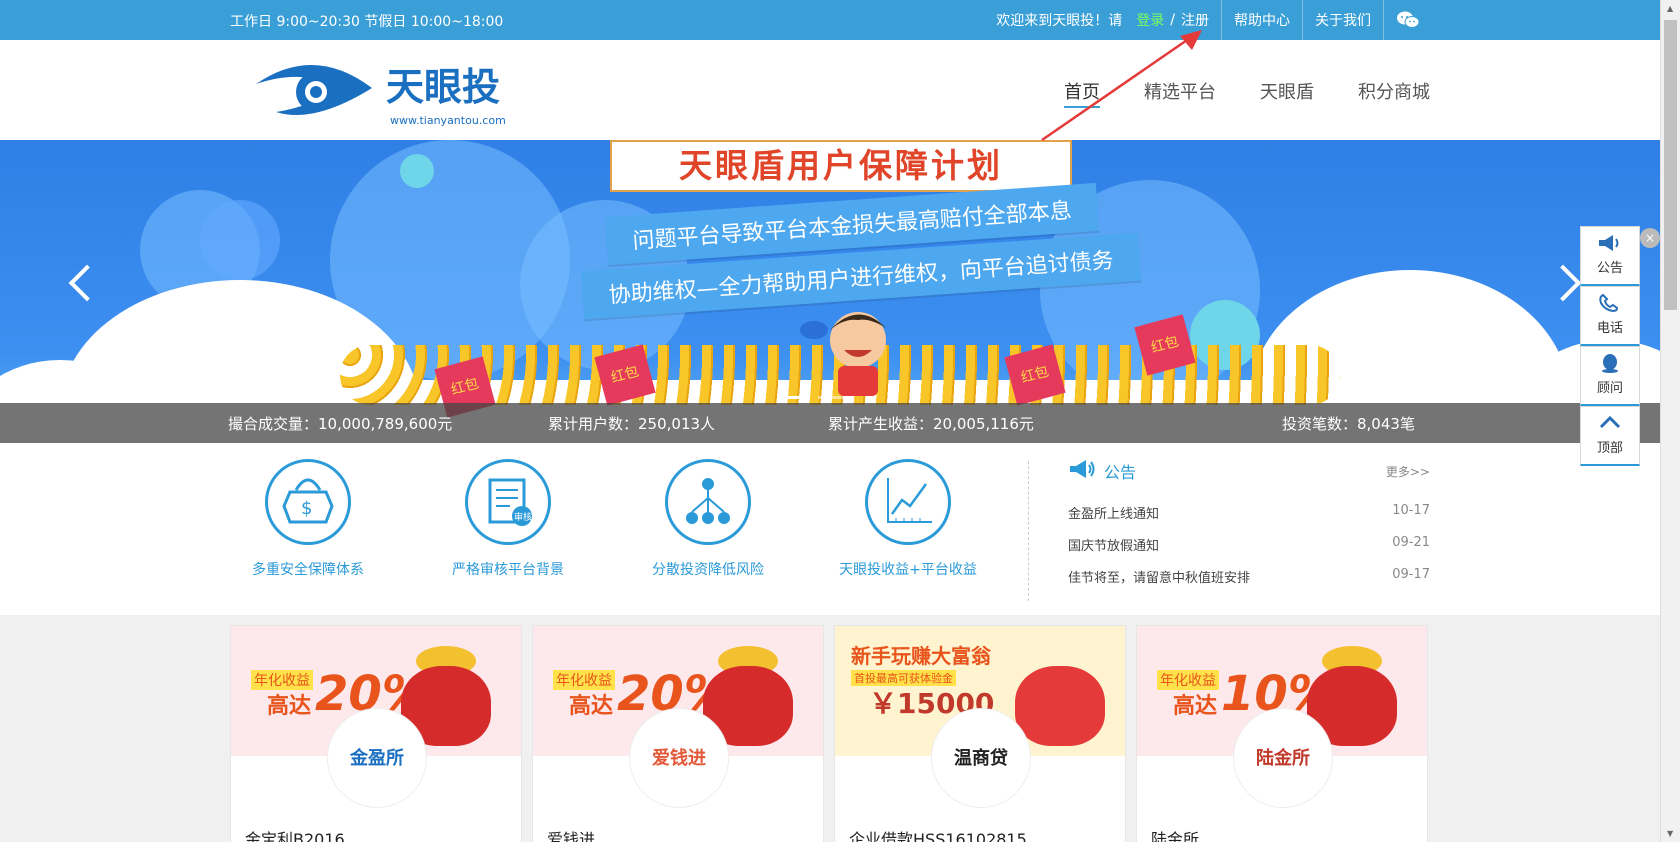  Describe the element at coordinates (1082, 93) in the screenshot. I see `nav-home: 首页` at that location.